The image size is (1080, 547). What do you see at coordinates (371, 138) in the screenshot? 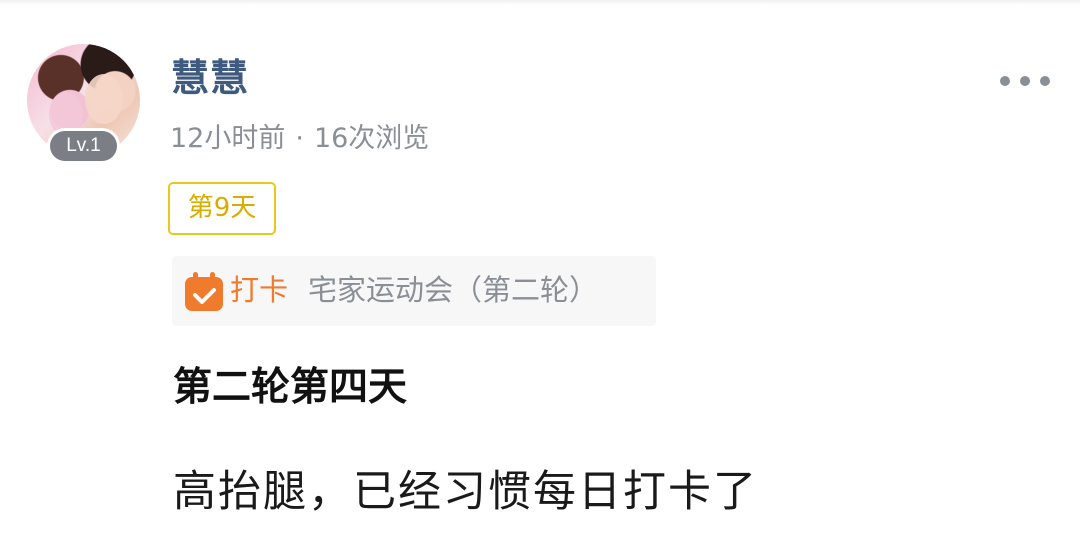
I see `view-count: 16次浏览` at bounding box center [371, 138].